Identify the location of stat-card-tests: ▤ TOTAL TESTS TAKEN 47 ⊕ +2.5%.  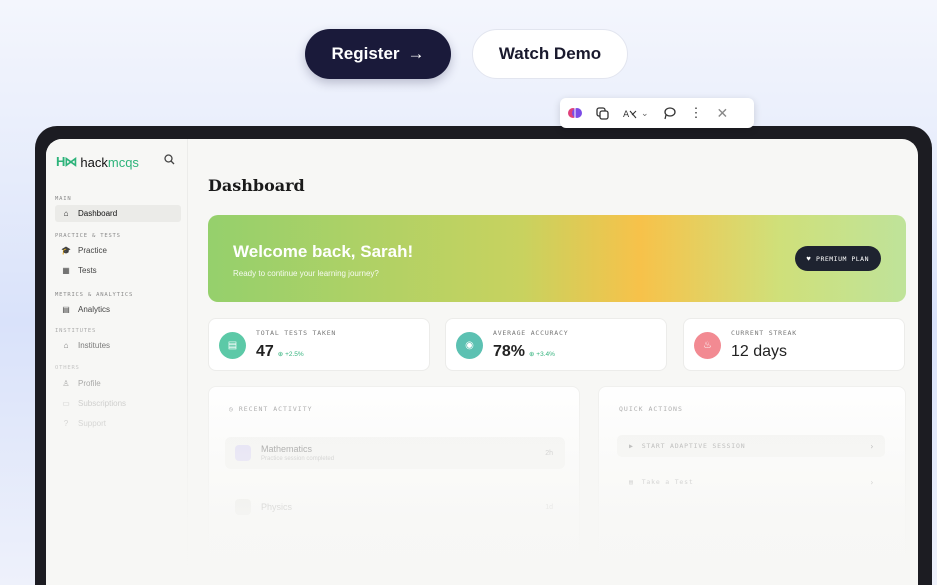
(319, 344).